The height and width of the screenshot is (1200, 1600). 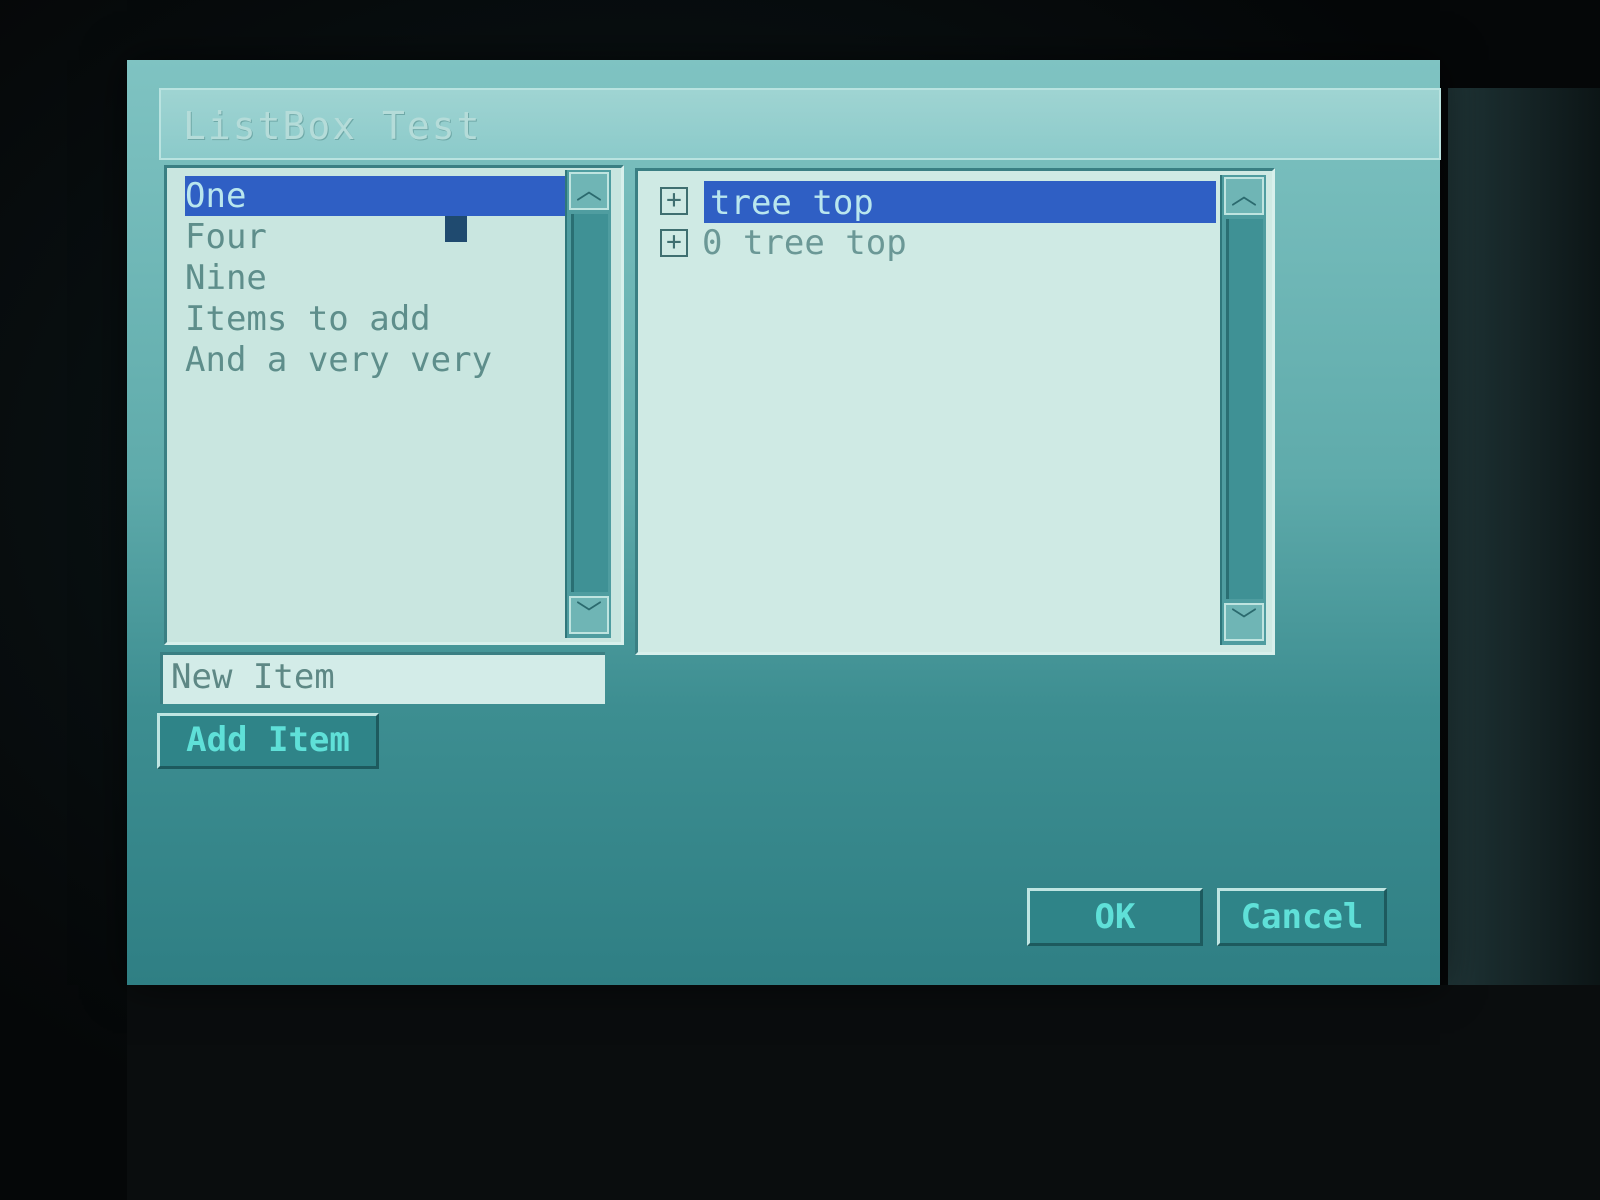 What do you see at coordinates (800, 124) in the screenshot?
I see `title-bar: ListBox Test` at bounding box center [800, 124].